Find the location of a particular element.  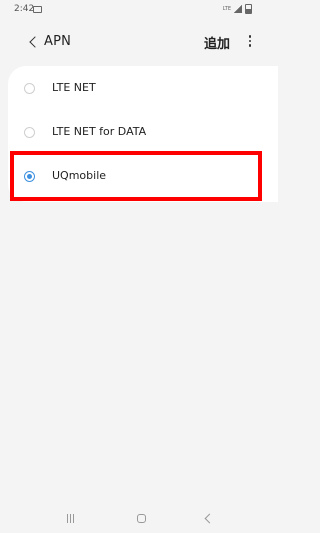

apn-item-uqmobile: UQmobile is located at coordinates (137, 178).